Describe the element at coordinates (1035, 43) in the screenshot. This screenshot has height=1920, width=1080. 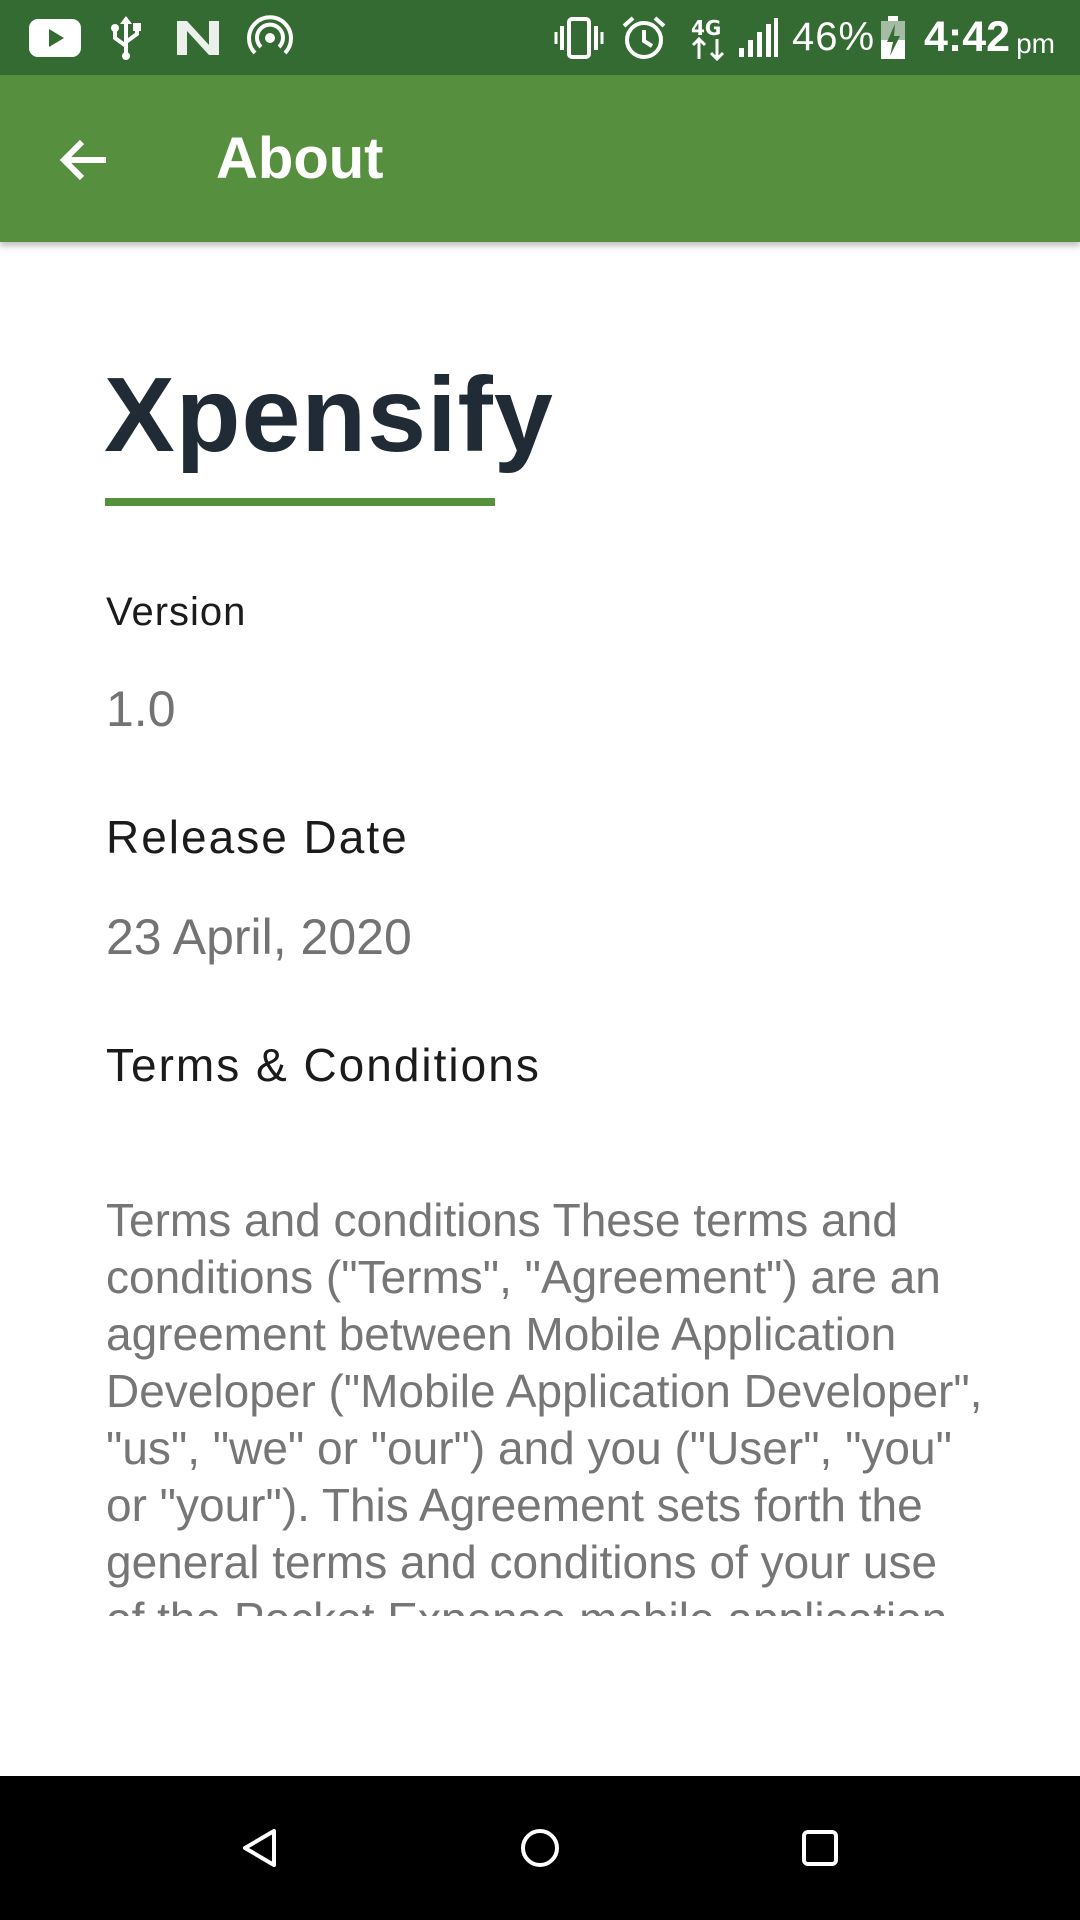
I see `clock-ampm: pm` at that location.